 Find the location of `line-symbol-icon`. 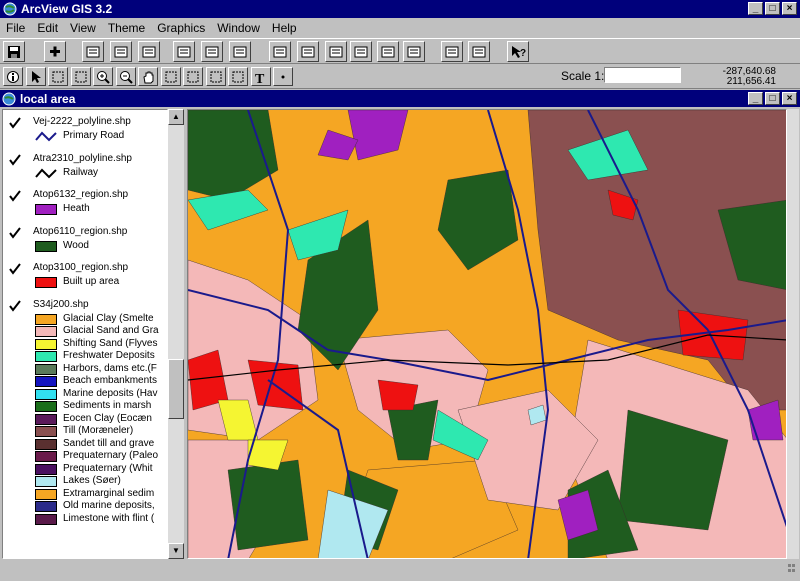

line-symbol-icon is located at coordinates (46, 136).